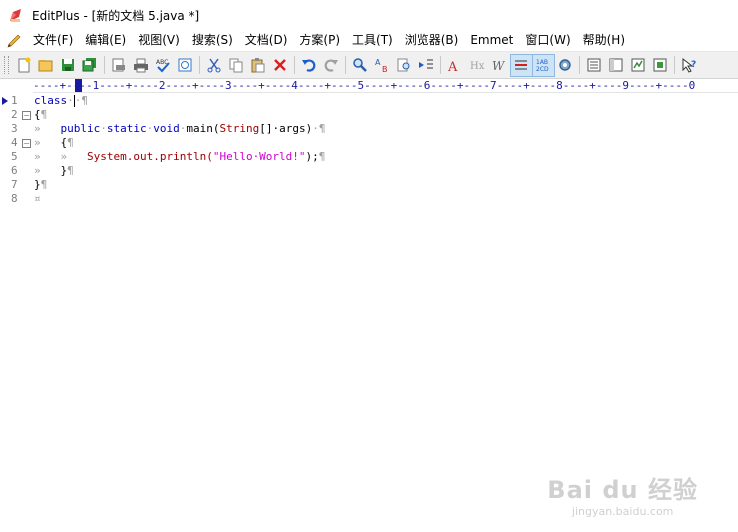  What do you see at coordinates (46, 65) in the screenshot?
I see `open-folder-icon` at bounding box center [46, 65].